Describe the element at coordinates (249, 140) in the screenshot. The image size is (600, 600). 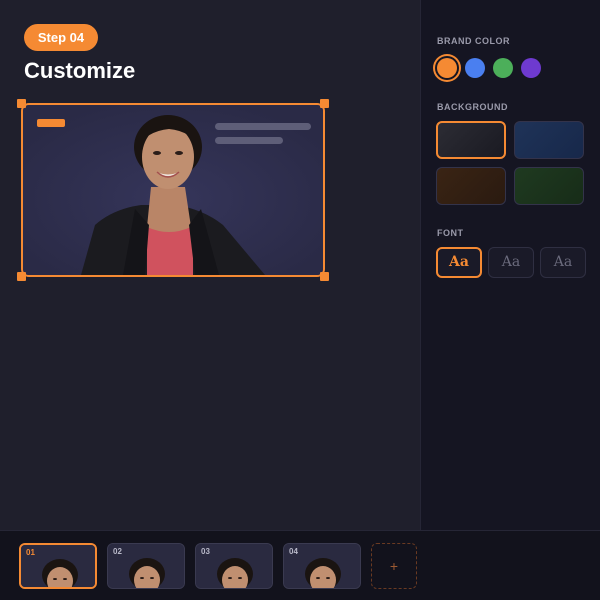
I see `subtitle-placeholder` at that location.